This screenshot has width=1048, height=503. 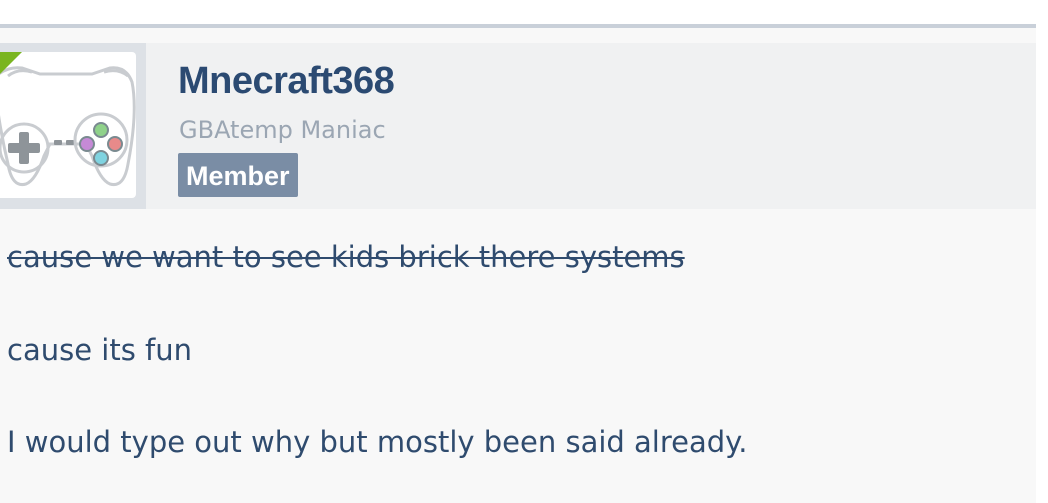 What do you see at coordinates (282, 130) in the screenshot?
I see `user-title: GBAtemp Maniac` at bounding box center [282, 130].